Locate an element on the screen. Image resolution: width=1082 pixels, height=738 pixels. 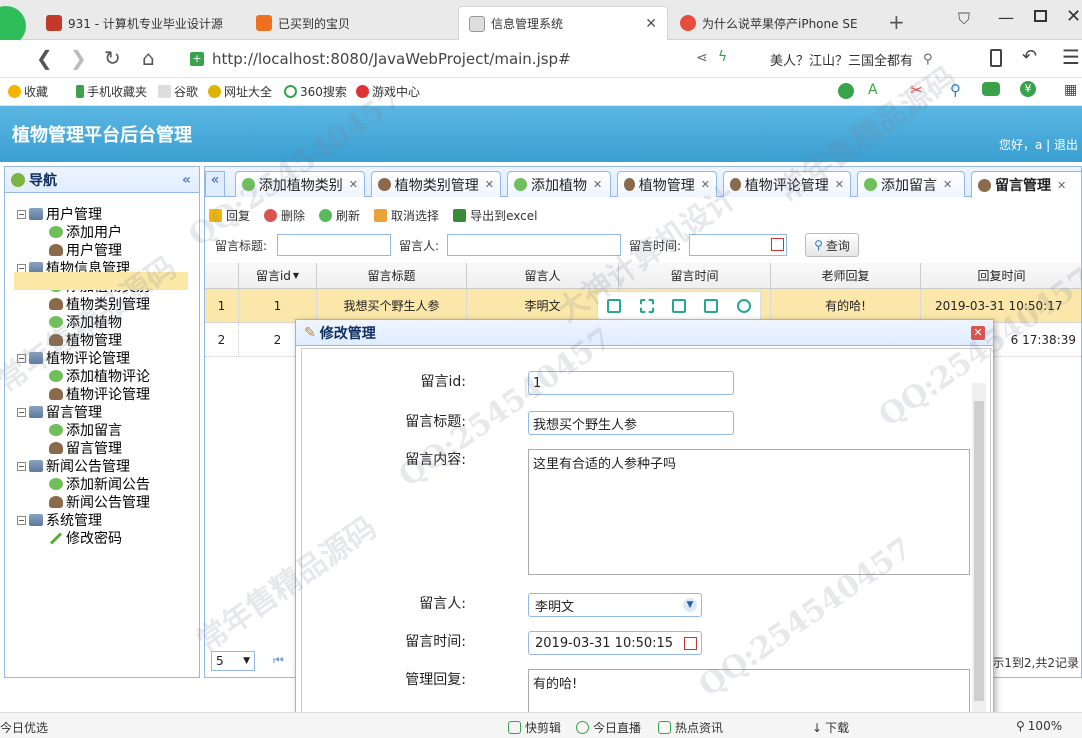
tree-item: 添加植物评论 is located at coordinates (99, 376).